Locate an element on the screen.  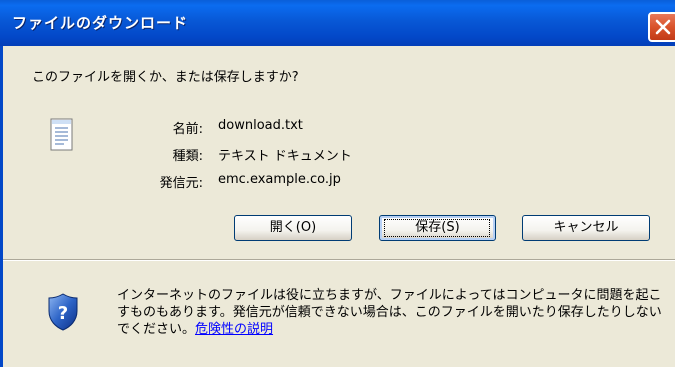
close-button is located at coordinates (661, 27).